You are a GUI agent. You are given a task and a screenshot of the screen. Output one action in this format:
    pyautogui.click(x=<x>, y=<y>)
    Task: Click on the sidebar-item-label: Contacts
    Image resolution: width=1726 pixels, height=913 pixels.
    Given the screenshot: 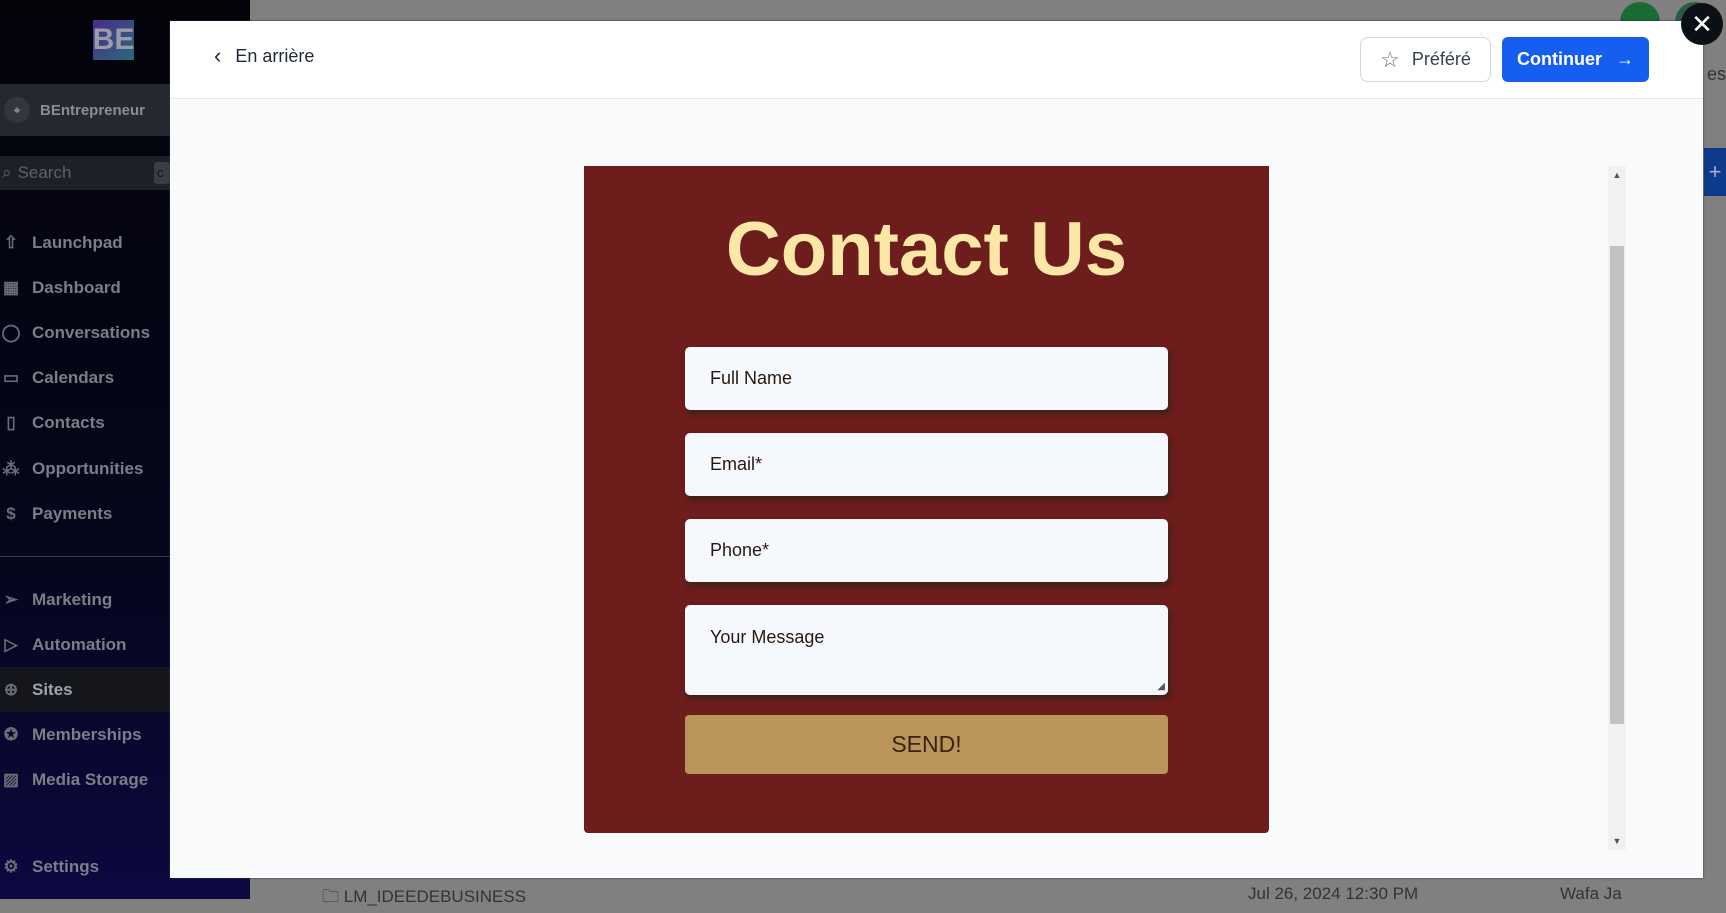 What is the action you would take?
    pyautogui.click(x=68, y=422)
    